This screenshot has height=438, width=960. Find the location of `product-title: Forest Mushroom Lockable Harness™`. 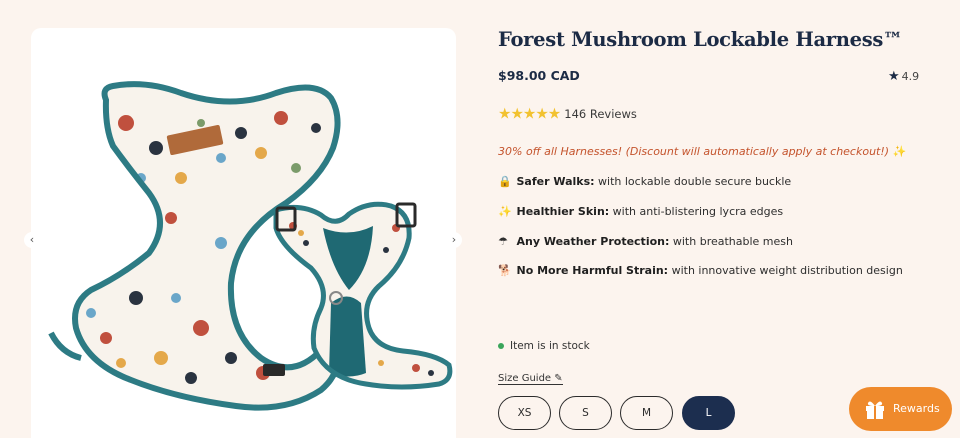

product-title: Forest Mushroom Lockable Harness™ is located at coordinates (700, 39).